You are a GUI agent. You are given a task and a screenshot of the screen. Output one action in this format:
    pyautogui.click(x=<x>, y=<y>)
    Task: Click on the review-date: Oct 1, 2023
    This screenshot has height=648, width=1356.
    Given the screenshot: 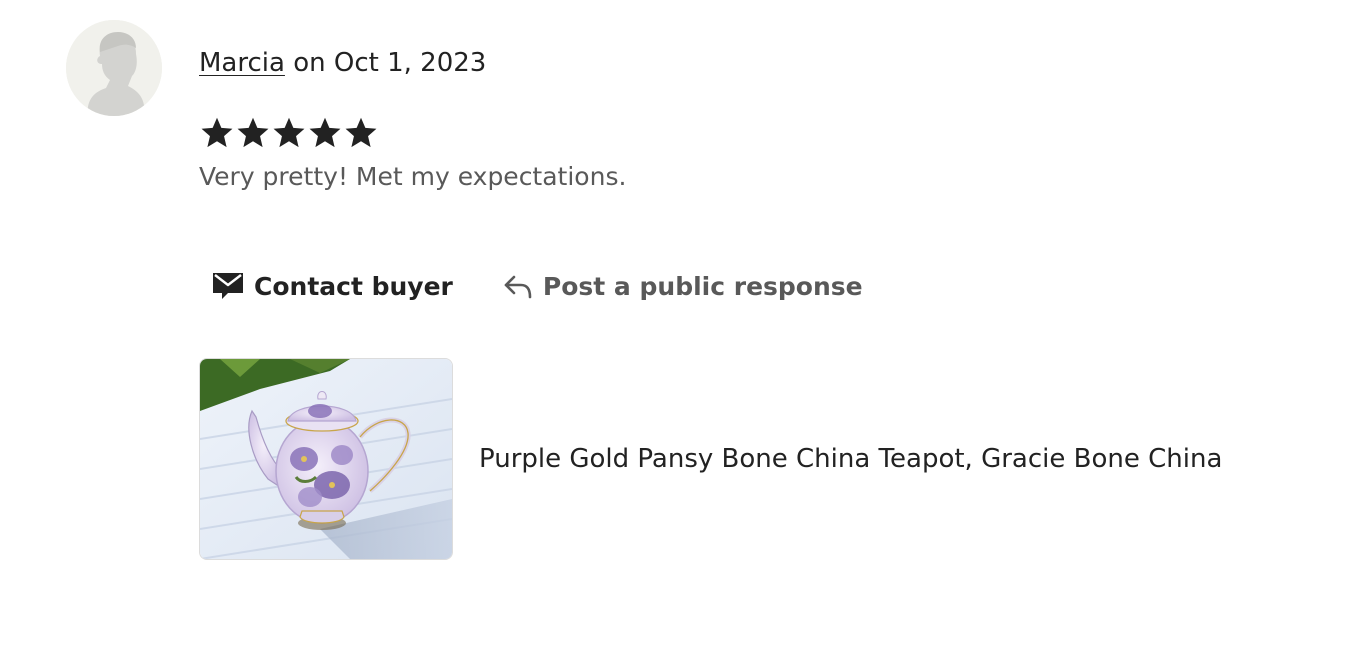 What is the action you would take?
    pyautogui.click(x=410, y=63)
    